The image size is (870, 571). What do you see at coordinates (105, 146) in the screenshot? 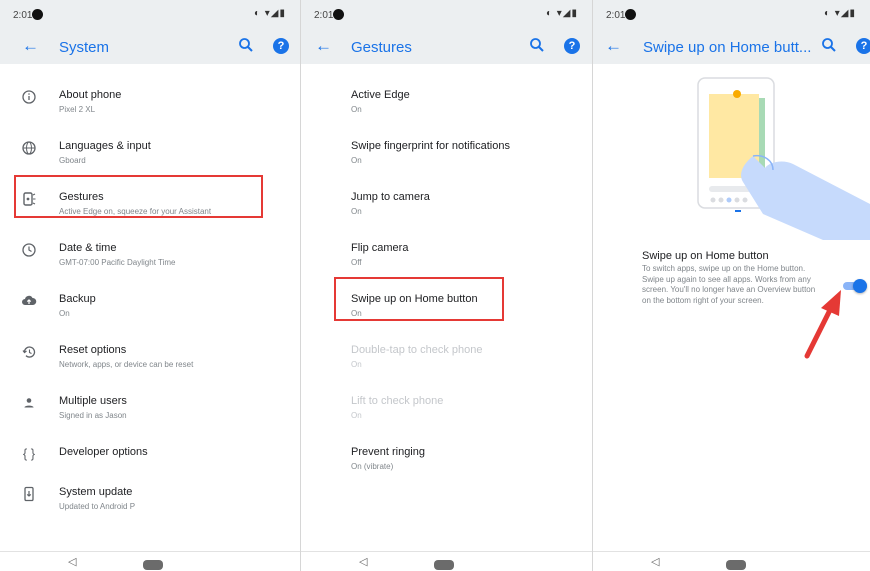
I see `item-title: Languages & input` at bounding box center [105, 146].